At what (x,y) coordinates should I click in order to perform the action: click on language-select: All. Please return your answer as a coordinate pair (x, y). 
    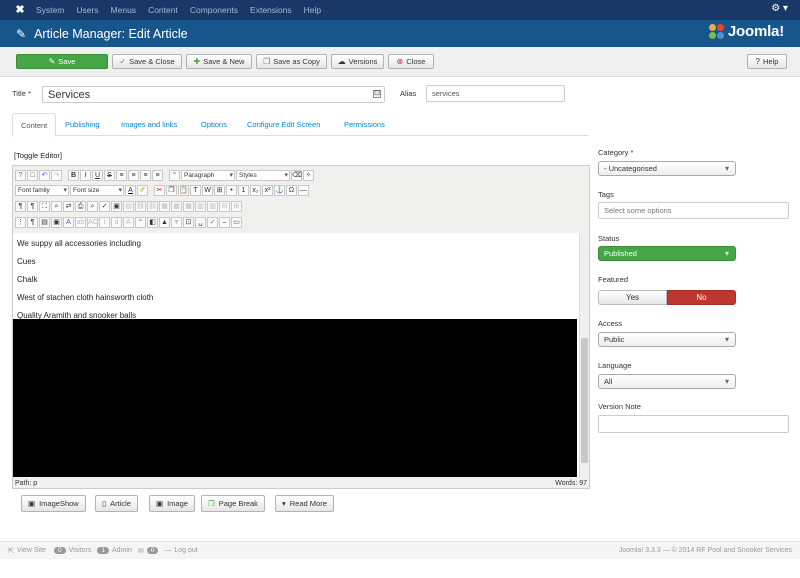
    Looking at the image, I should click on (667, 381).